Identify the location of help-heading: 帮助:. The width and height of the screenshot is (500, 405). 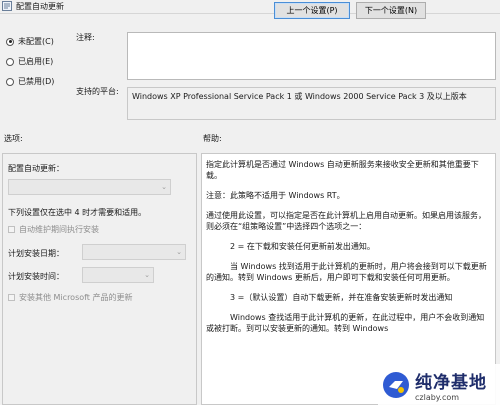
(212, 138).